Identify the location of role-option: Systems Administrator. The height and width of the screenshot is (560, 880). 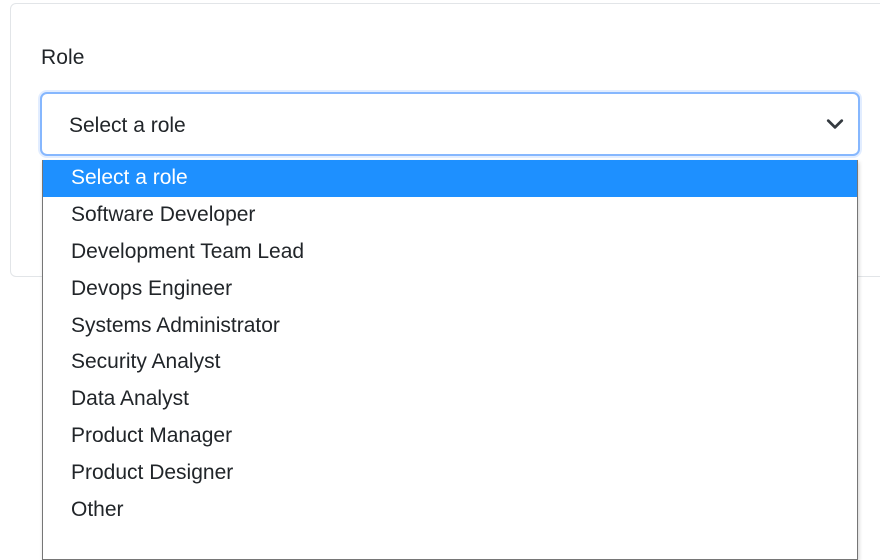
(450, 326).